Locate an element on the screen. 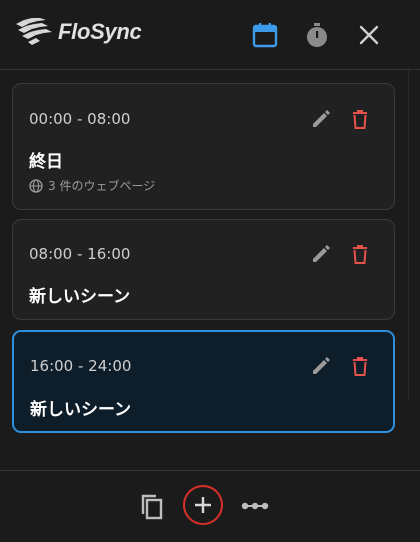  globe-icon is located at coordinates (36, 185).